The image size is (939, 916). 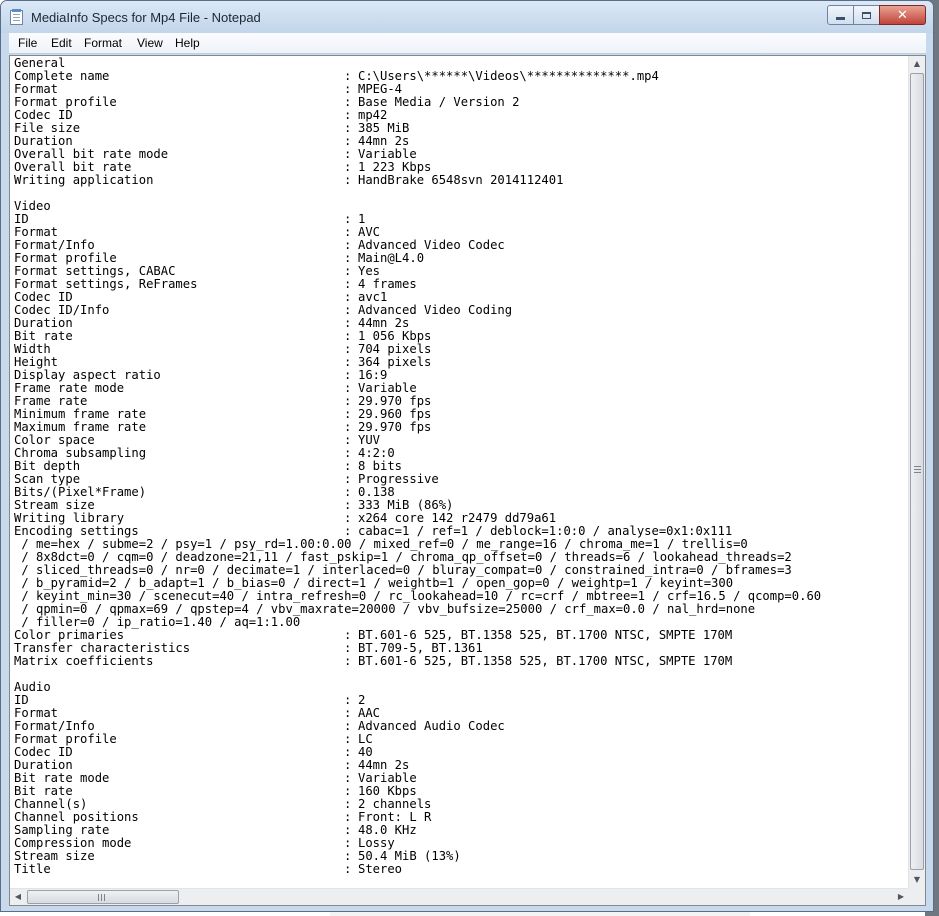 I want to click on text-line: Bit rate mode: Variable, so click(x=461, y=778).